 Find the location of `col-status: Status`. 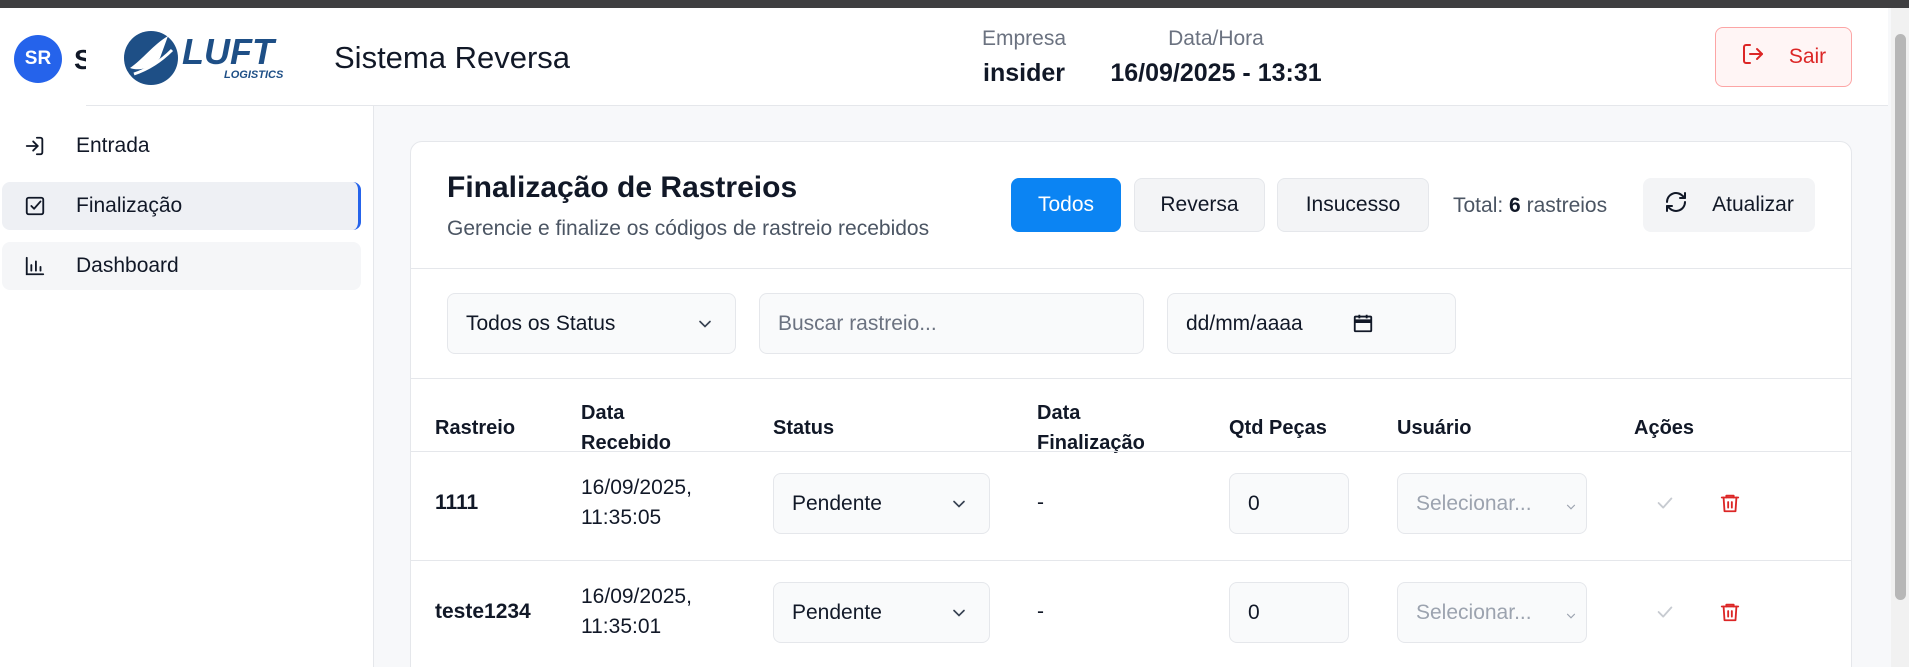

col-status: Status is located at coordinates (803, 428).